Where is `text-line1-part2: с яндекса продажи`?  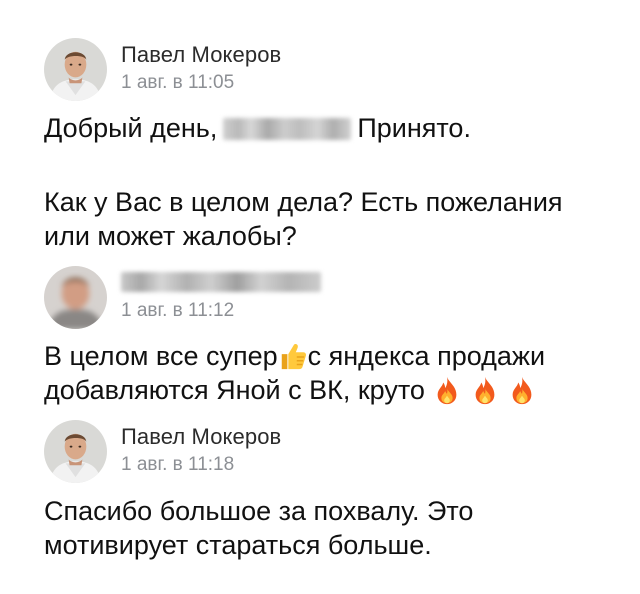
text-line1-part2: с яндекса продажи is located at coordinates (426, 356).